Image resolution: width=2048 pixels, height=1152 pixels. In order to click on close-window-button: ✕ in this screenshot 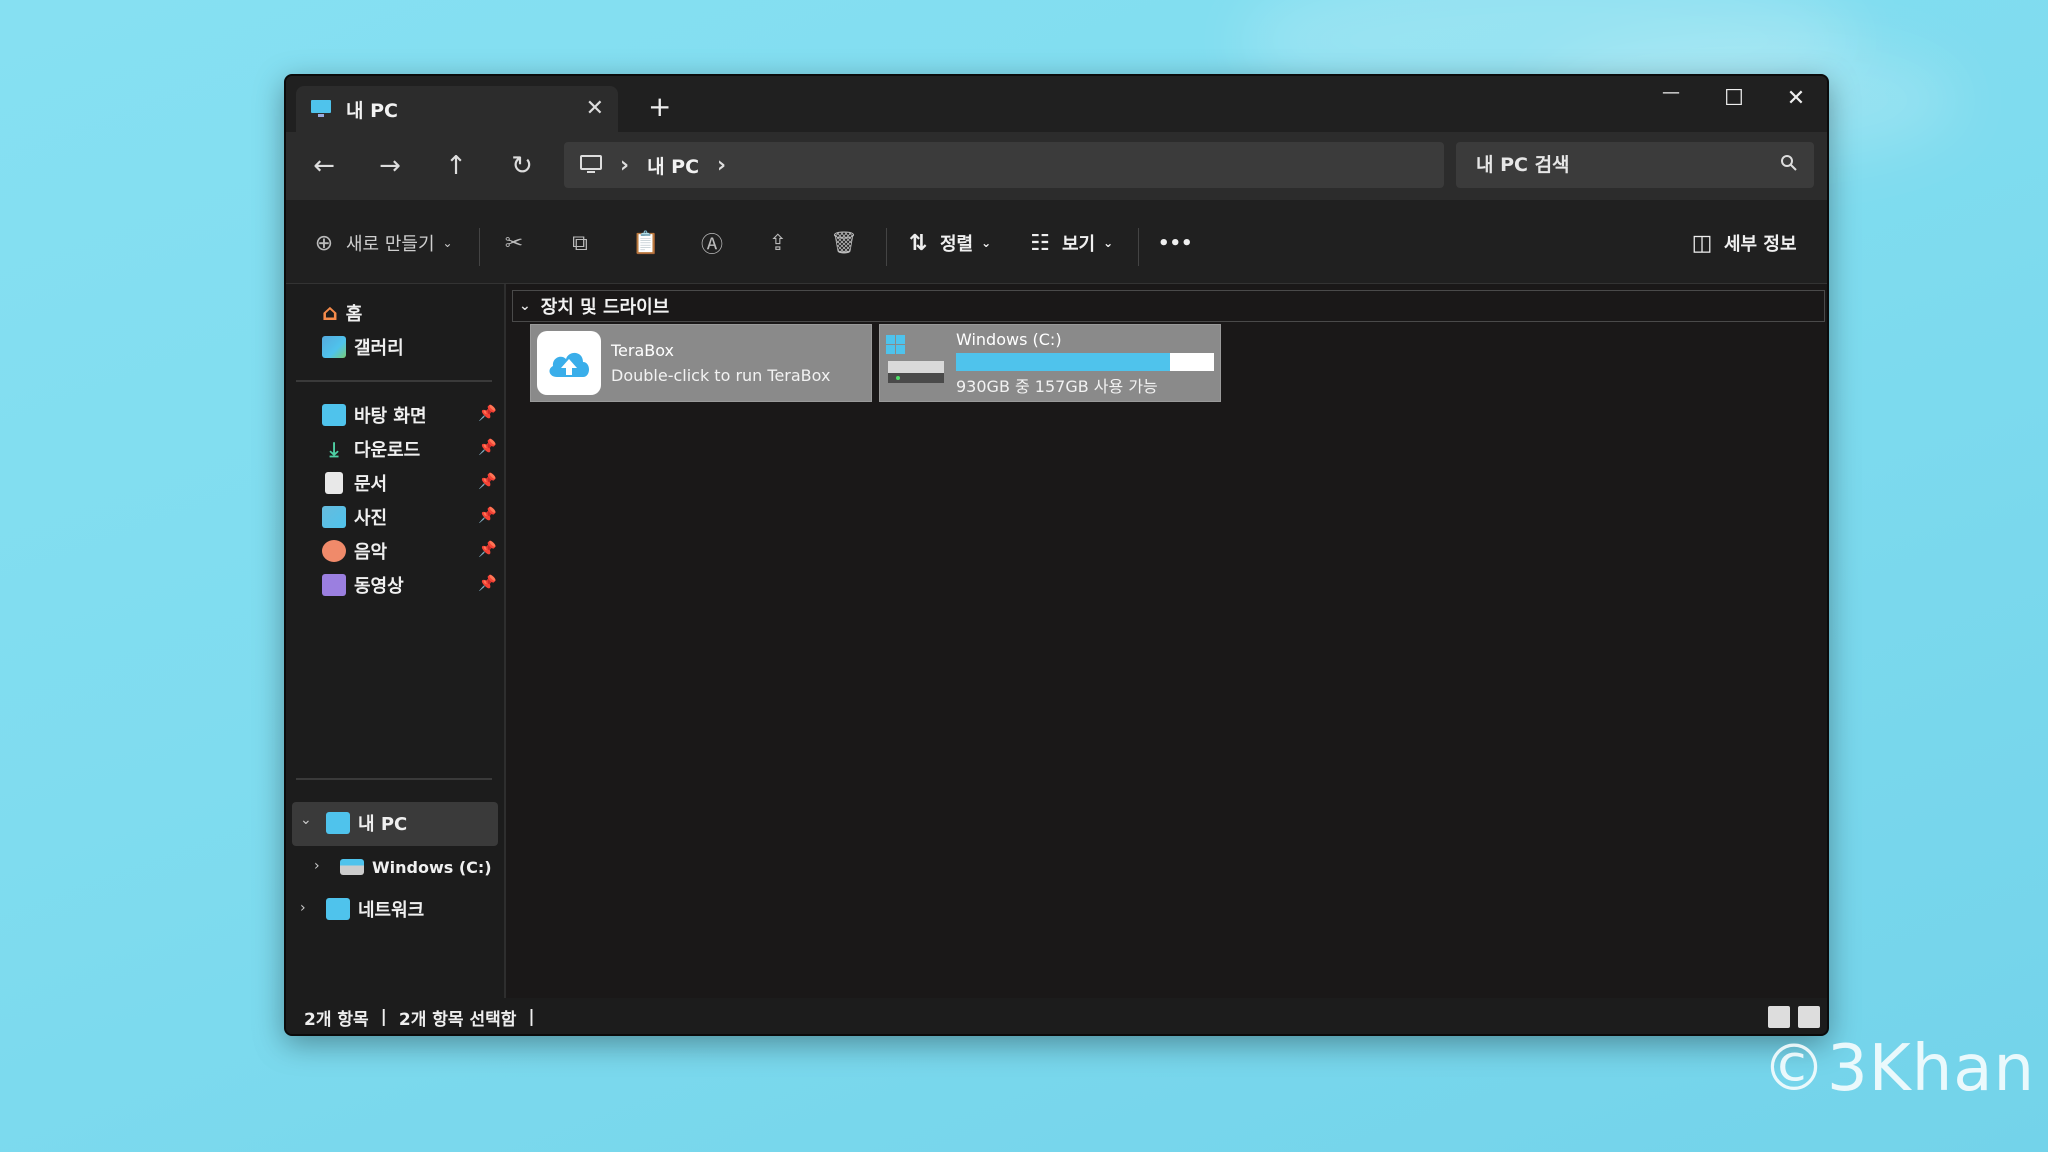, I will do `click(1796, 98)`.